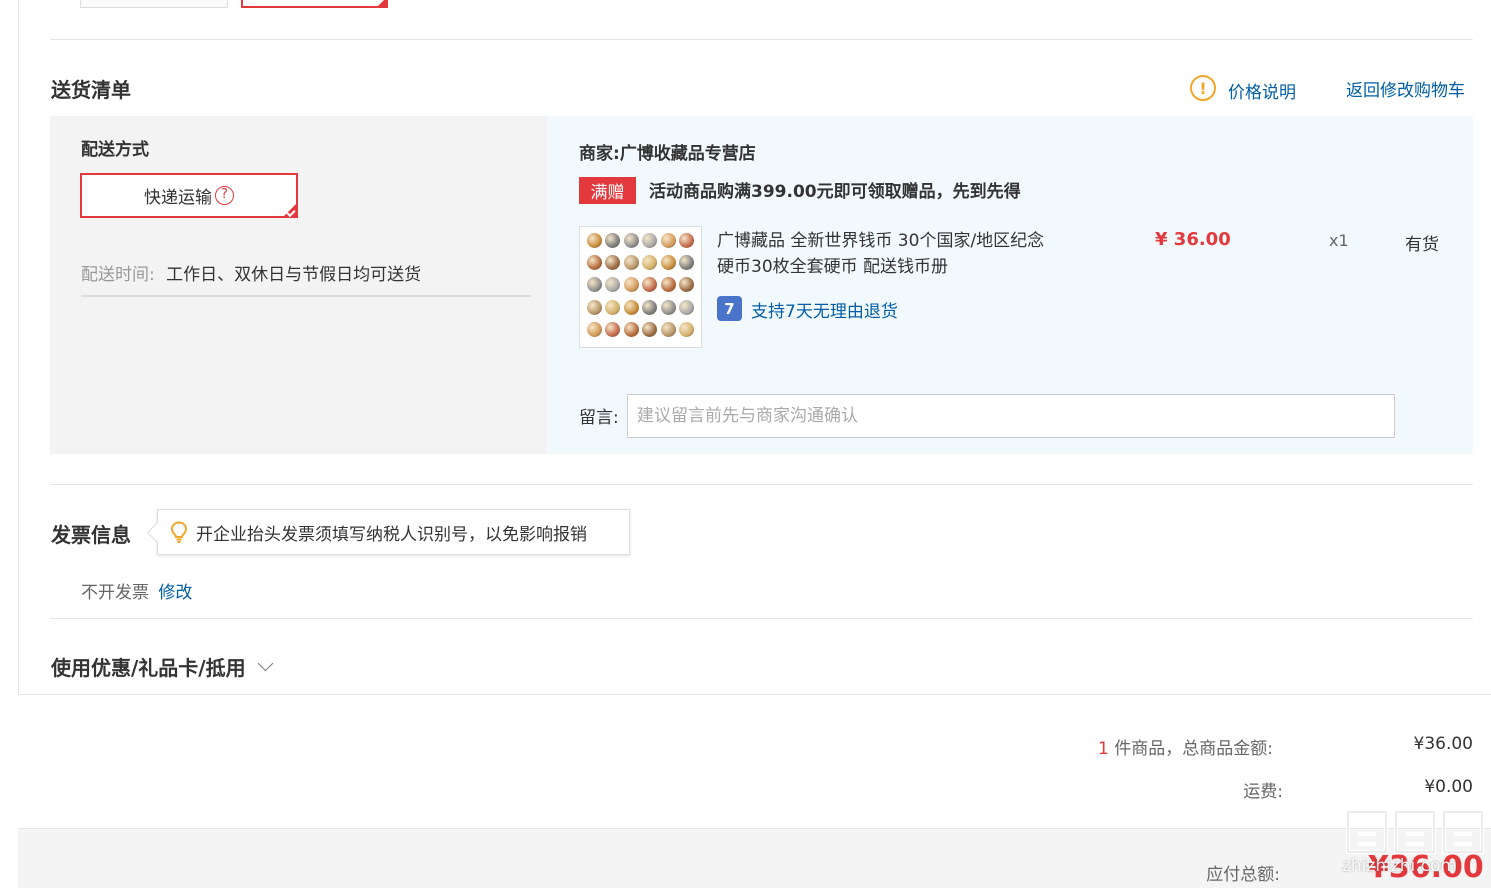 This screenshot has width=1491, height=888. I want to click on watermark-text: zhizhizhi.com, so click(1399, 866).